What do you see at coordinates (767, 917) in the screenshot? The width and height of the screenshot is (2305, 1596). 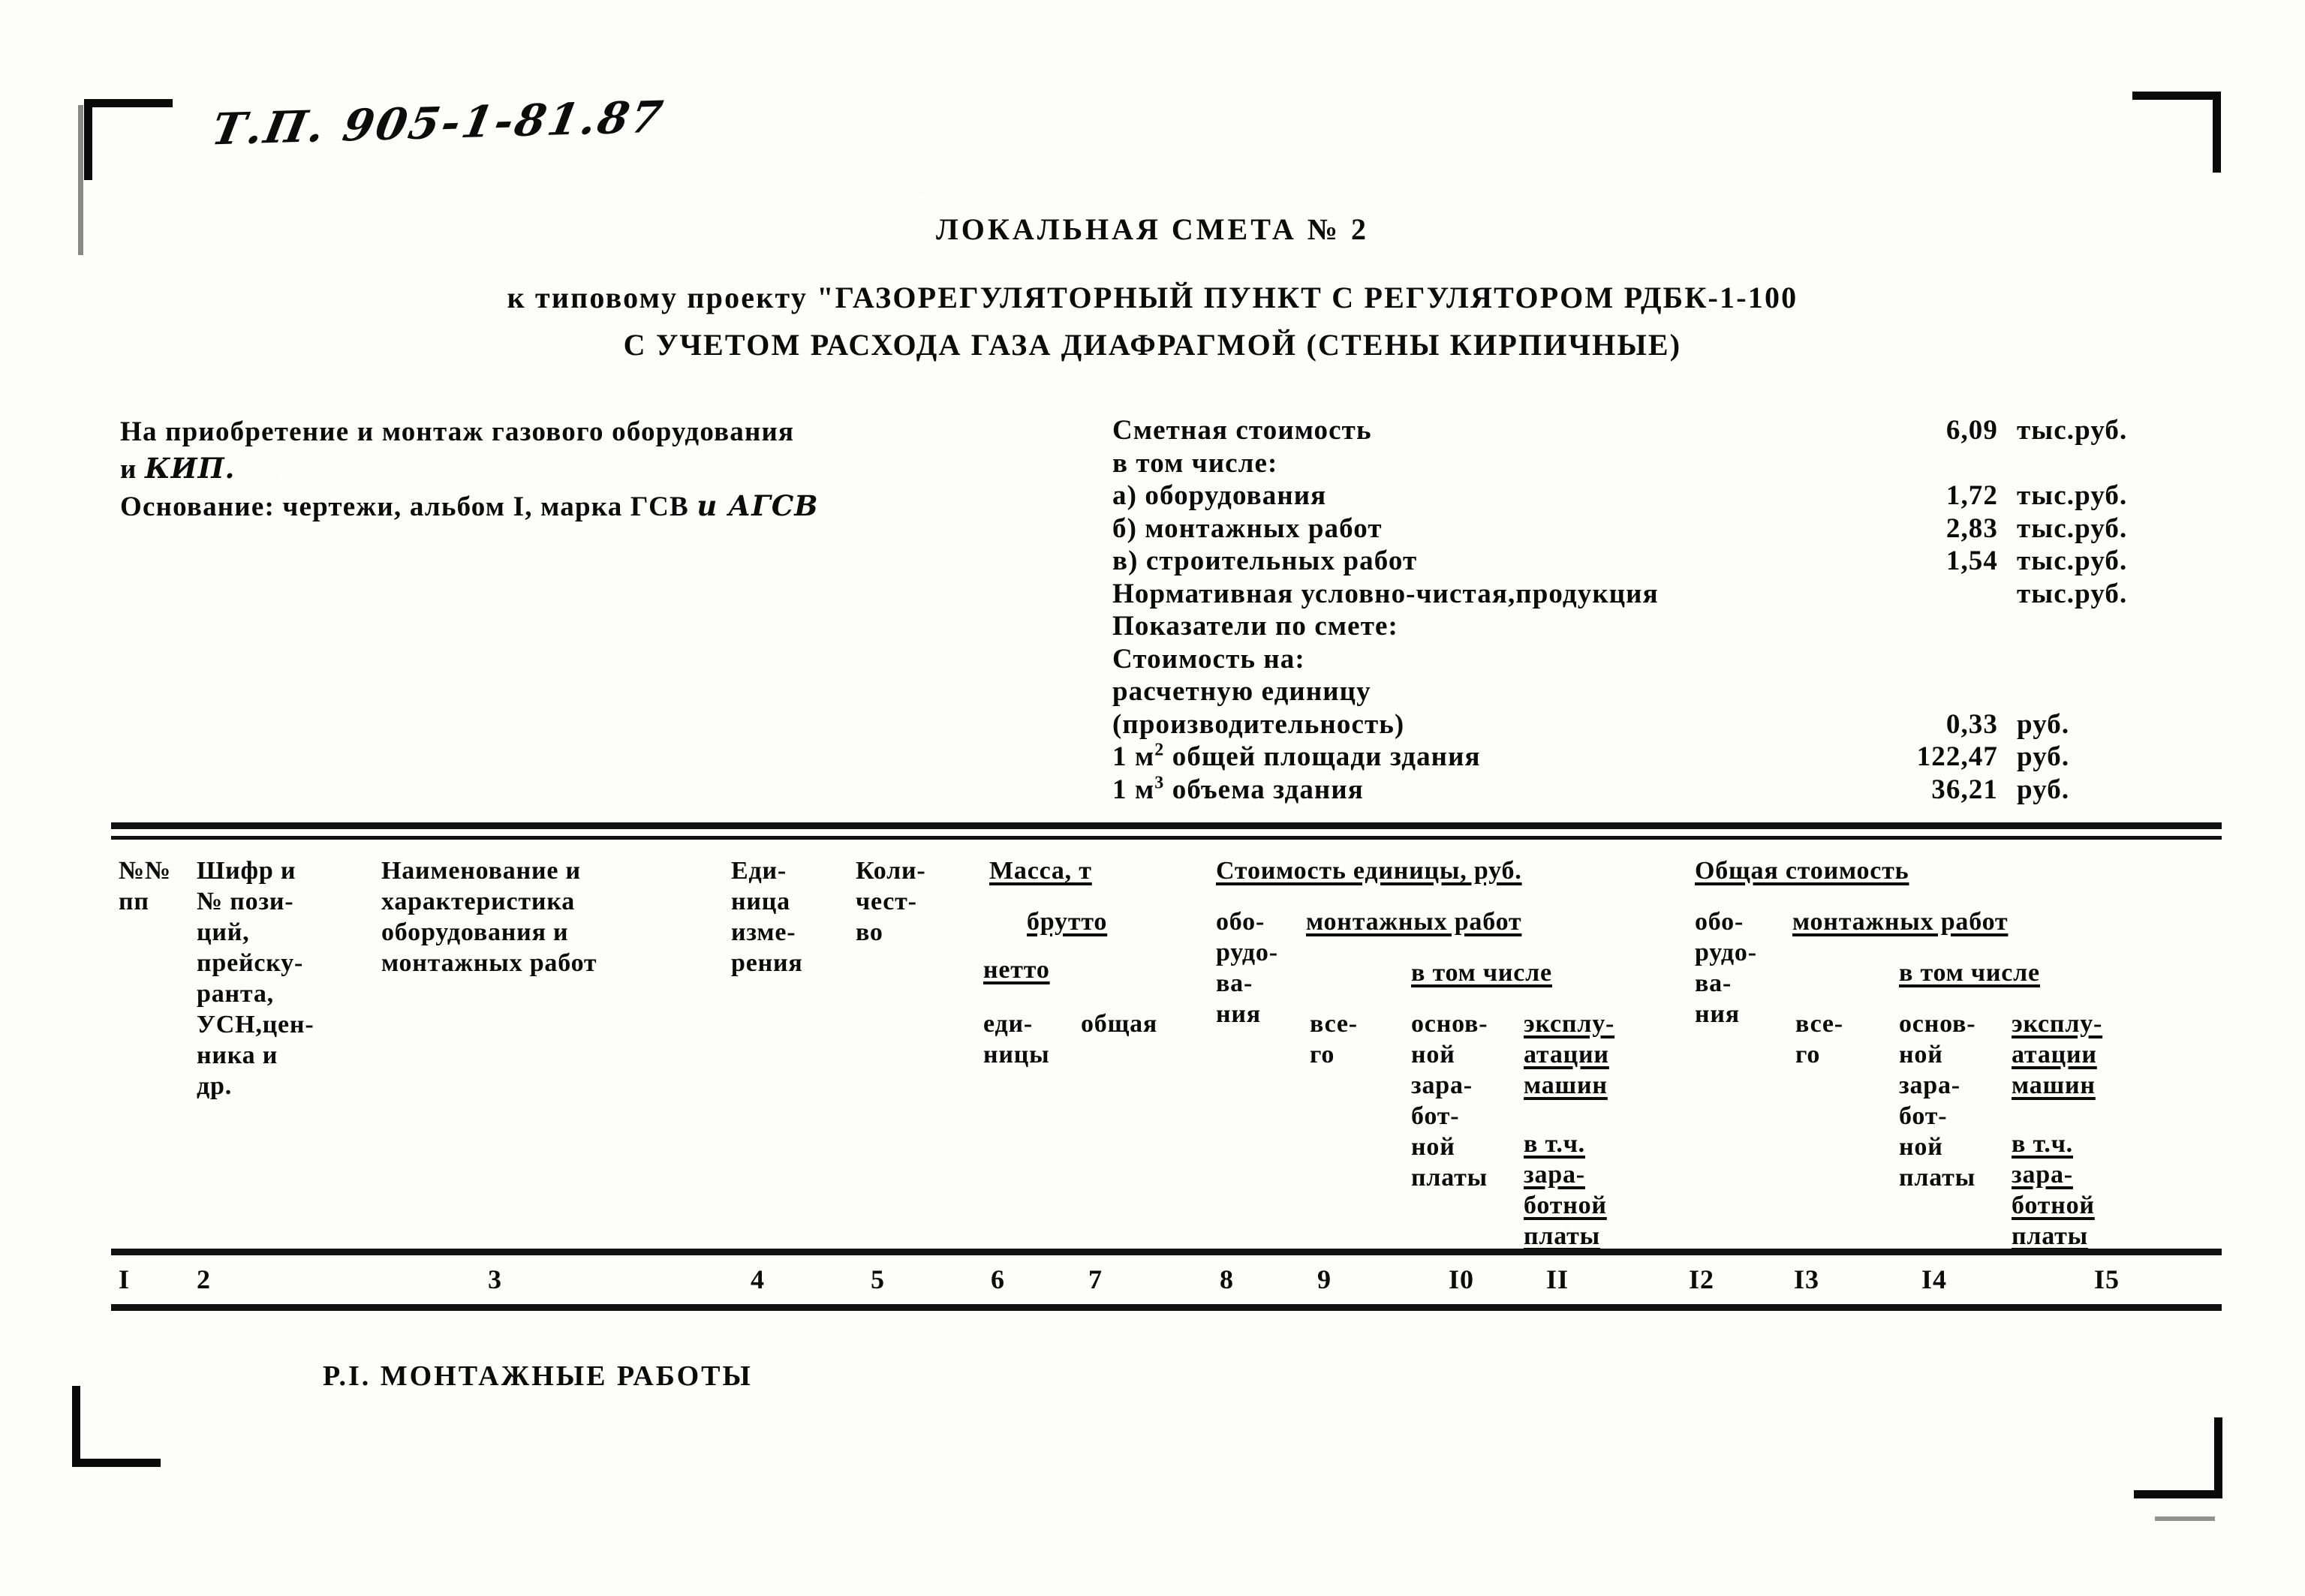 I see `th-unit: Еди- ница изме- рения` at bounding box center [767, 917].